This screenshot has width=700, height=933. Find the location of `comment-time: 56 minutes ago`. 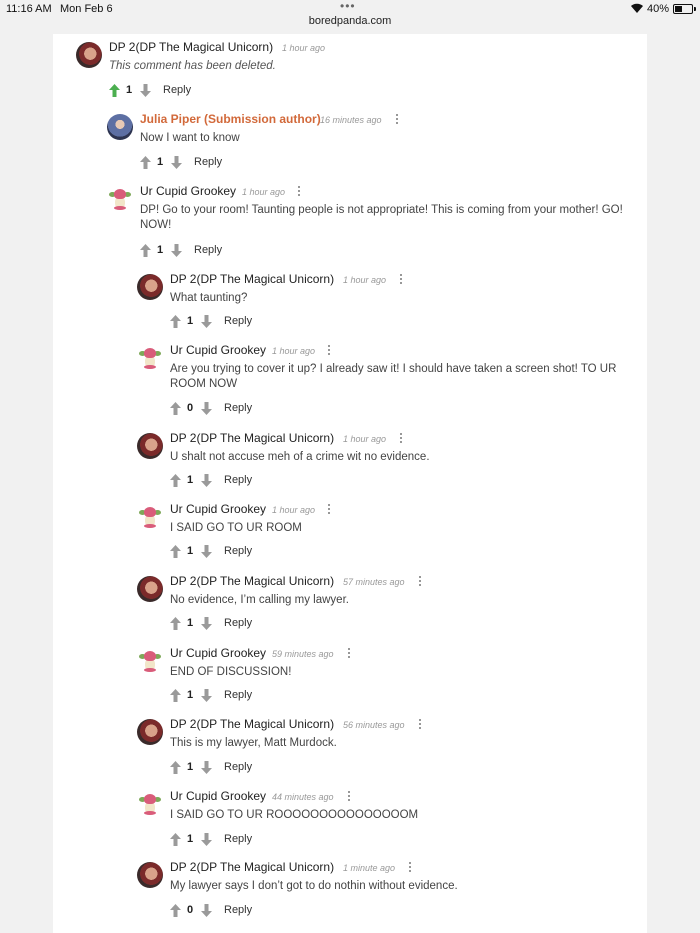

comment-time: 56 minutes ago is located at coordinates (374, 725).